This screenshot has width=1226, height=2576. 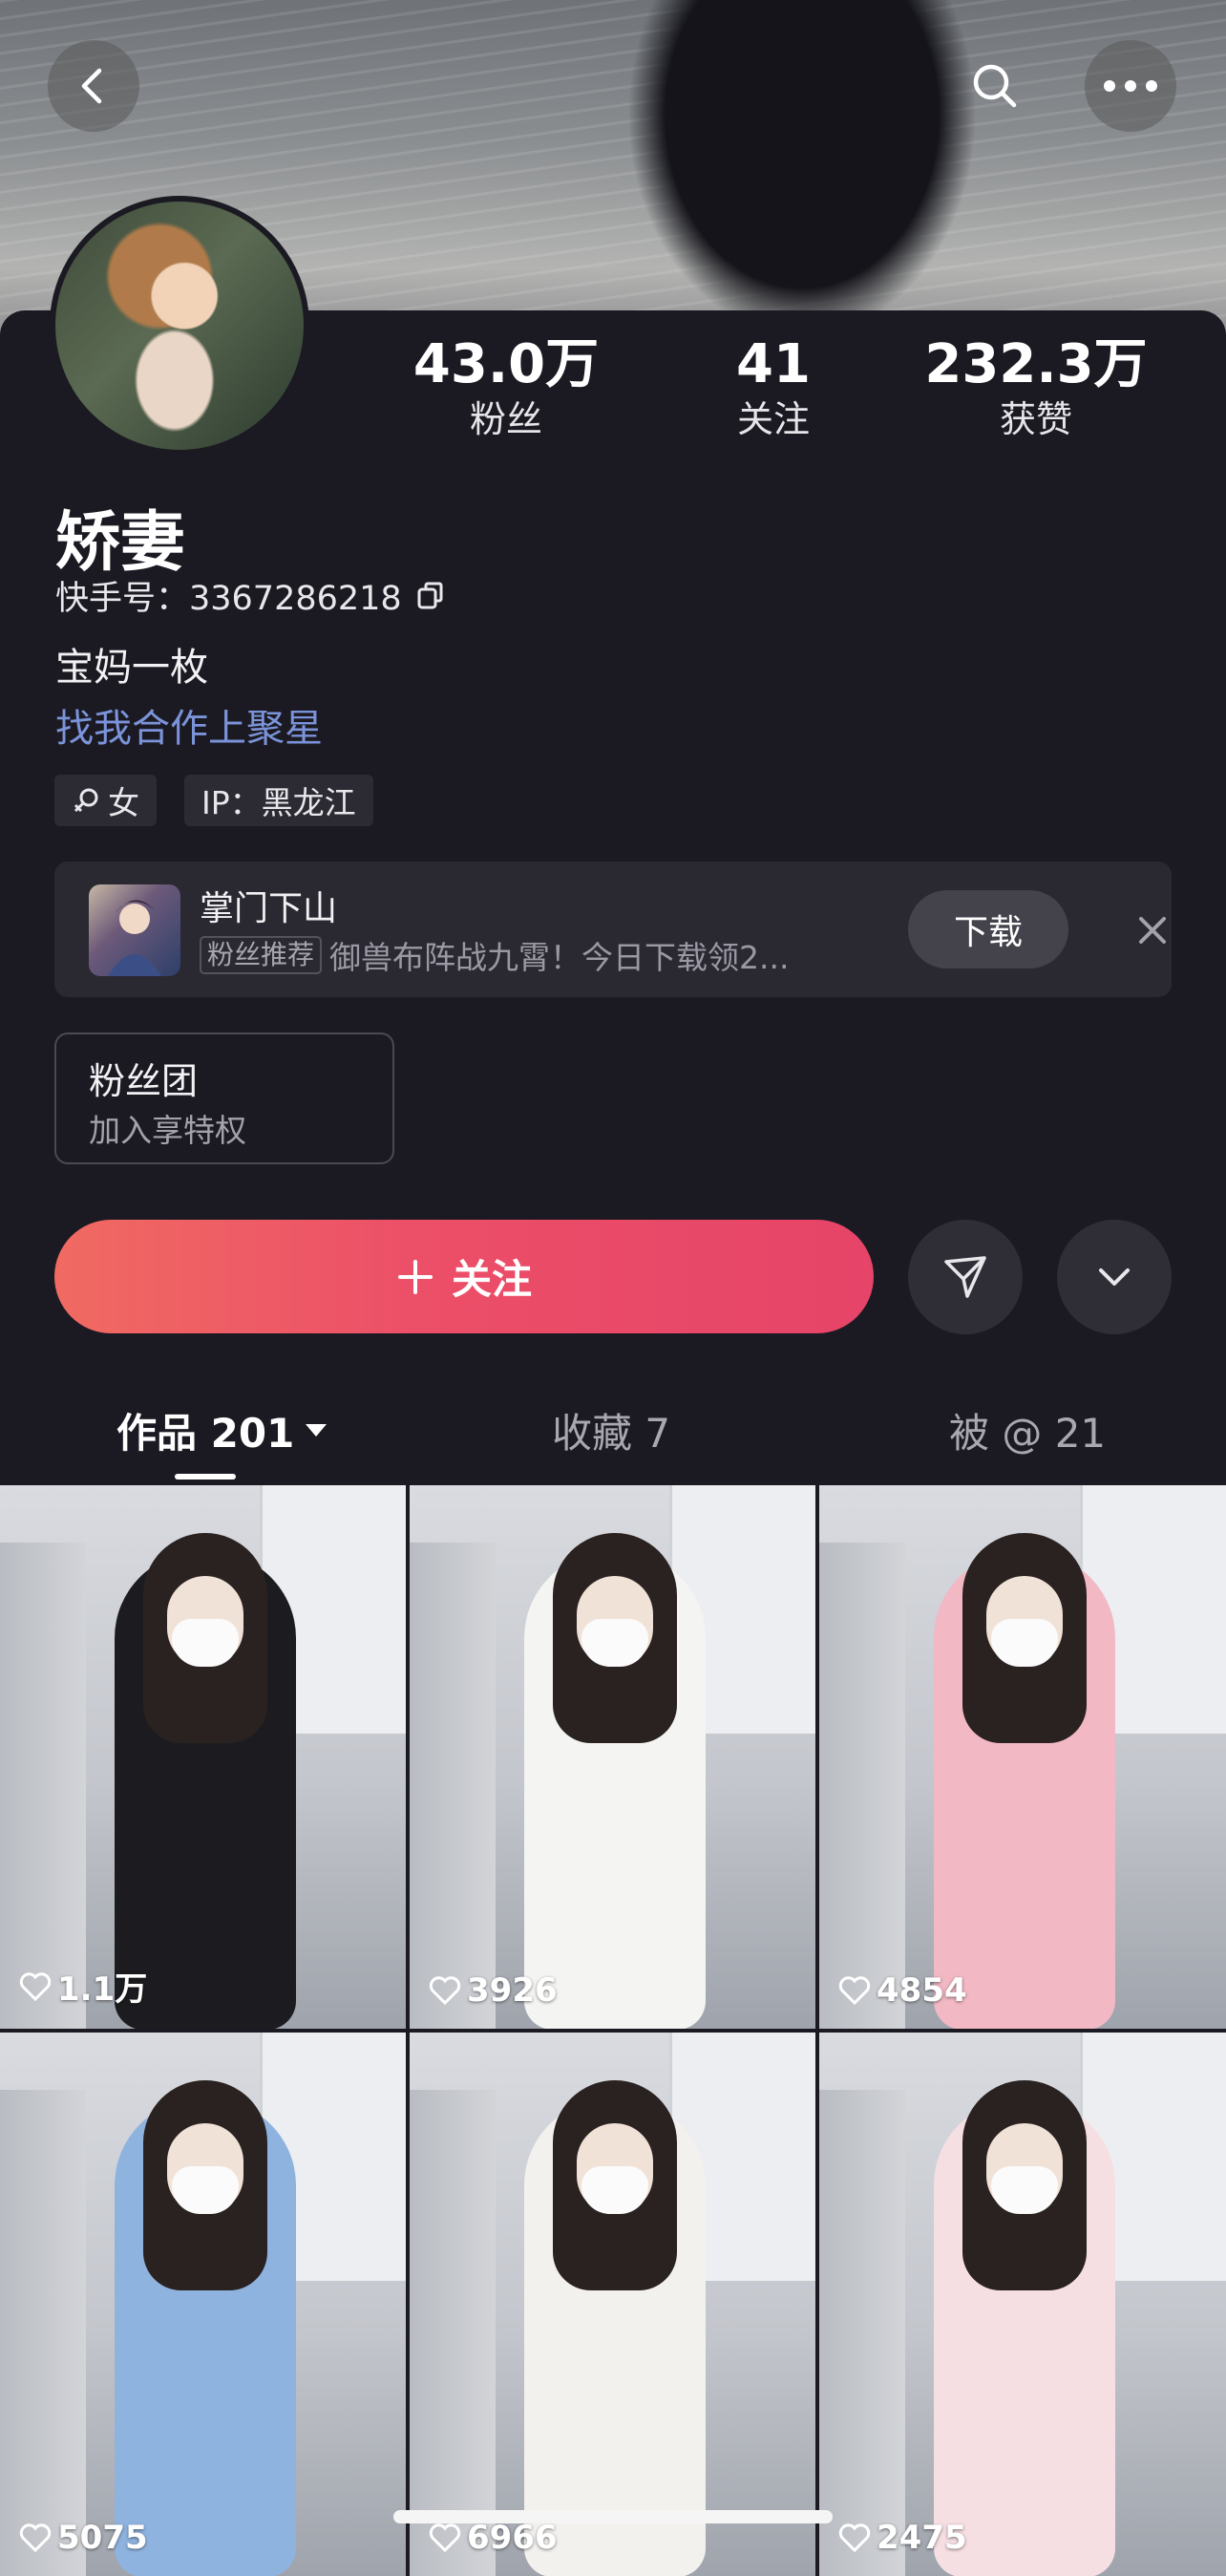 I want to click on tab-mentions: 被 @ 21, so click(x=1027, y=1430).